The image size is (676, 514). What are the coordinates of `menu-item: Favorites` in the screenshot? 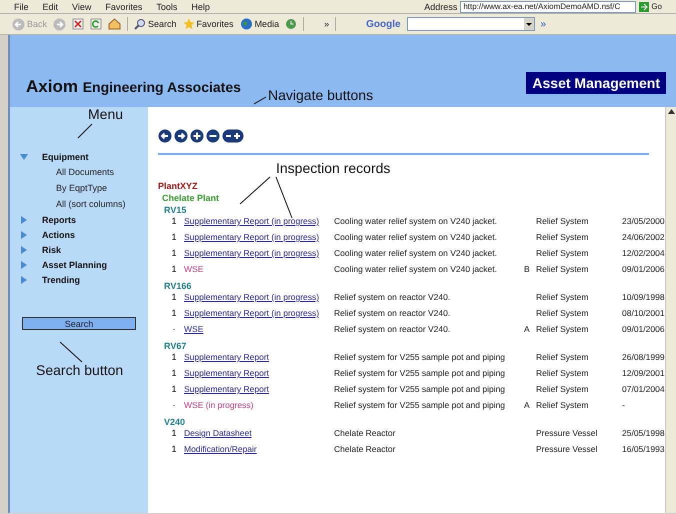 It's located at (123, 7).